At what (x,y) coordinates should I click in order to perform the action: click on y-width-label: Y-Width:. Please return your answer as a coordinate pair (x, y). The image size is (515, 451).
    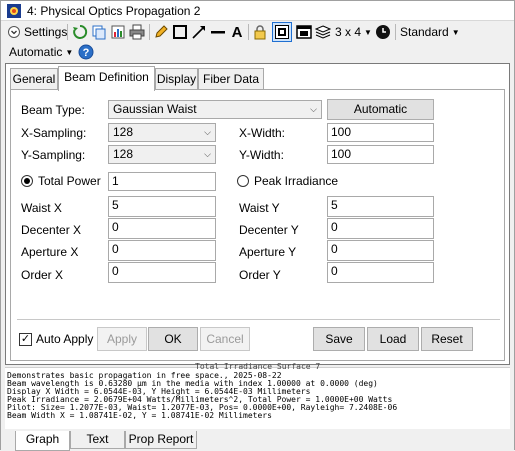
    Looking at the image, I should click on (261, 155).